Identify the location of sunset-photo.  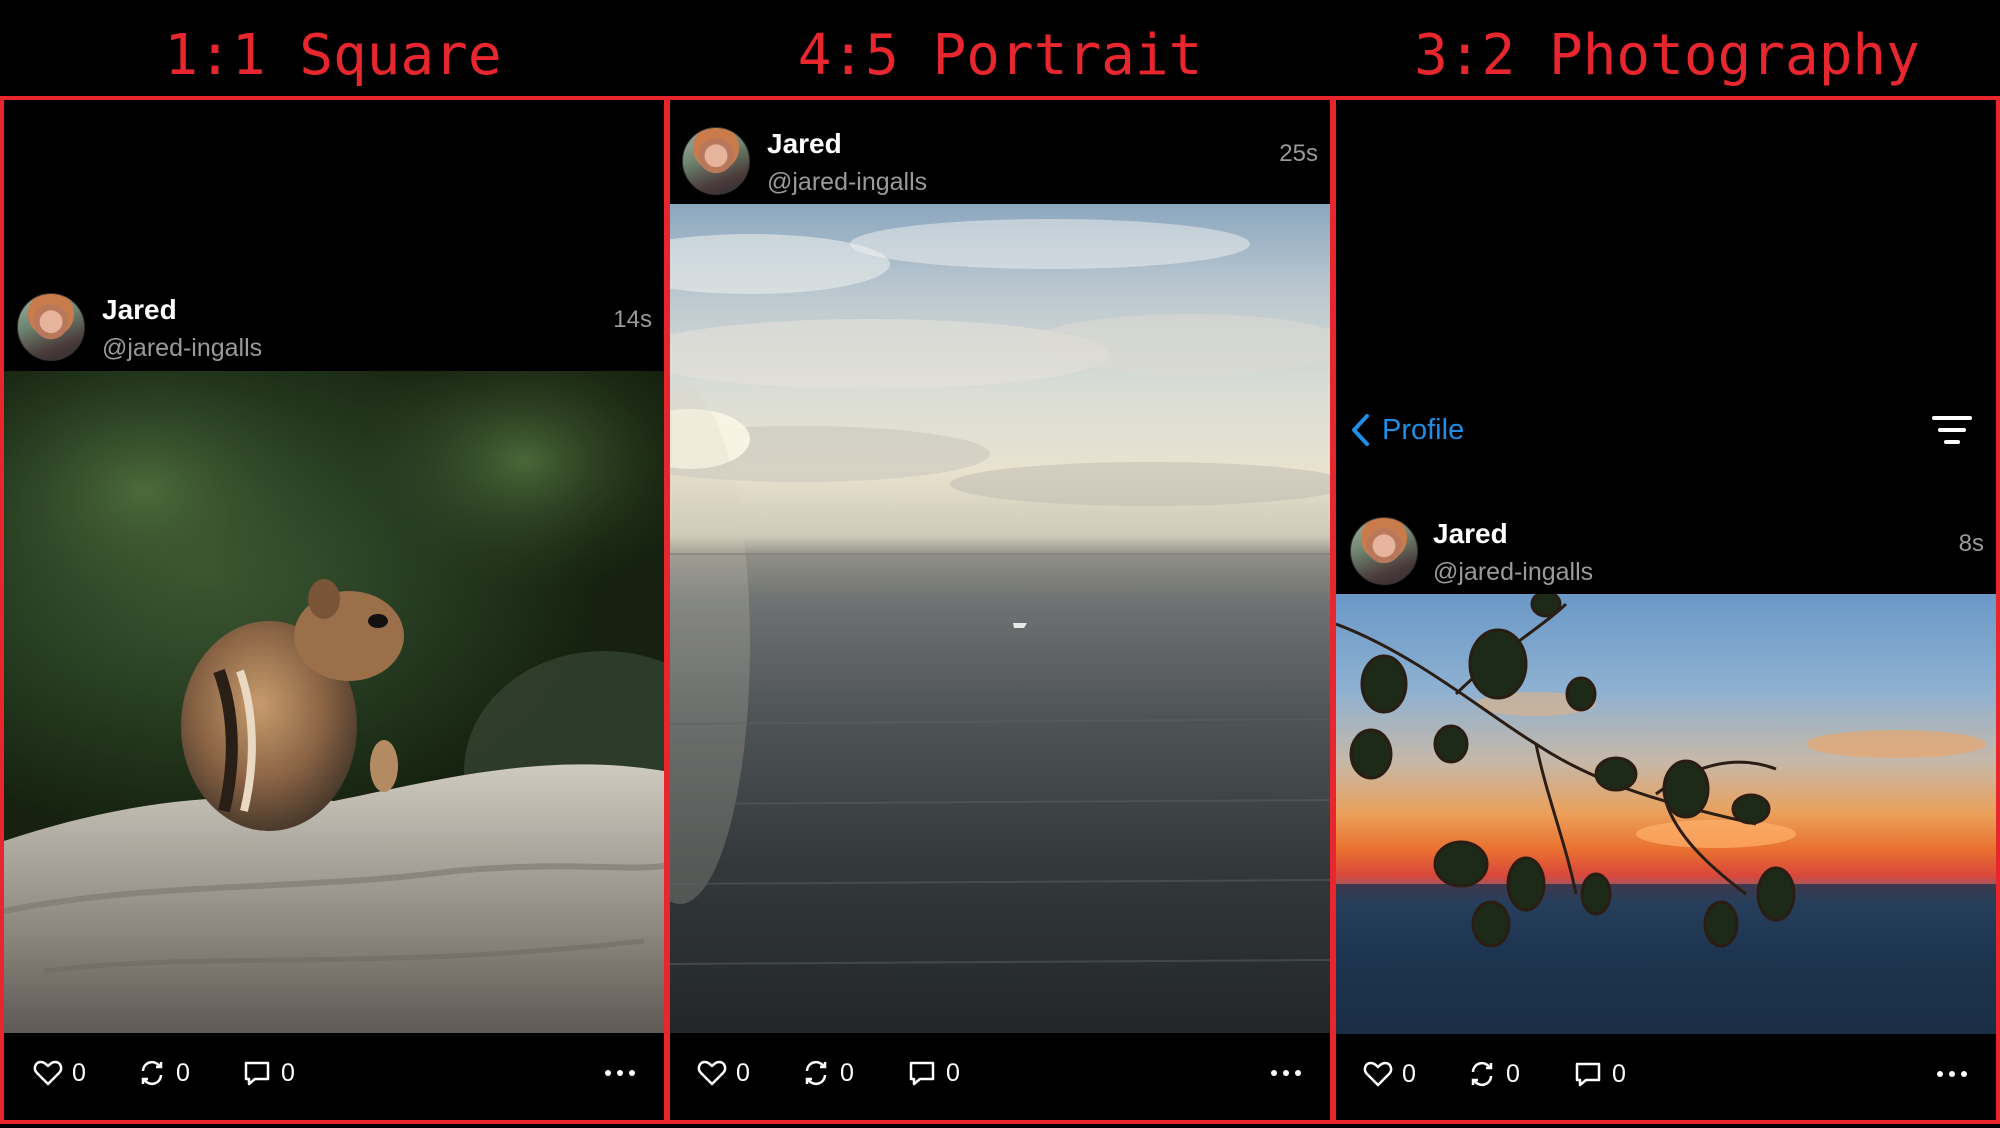
(1666, 814).